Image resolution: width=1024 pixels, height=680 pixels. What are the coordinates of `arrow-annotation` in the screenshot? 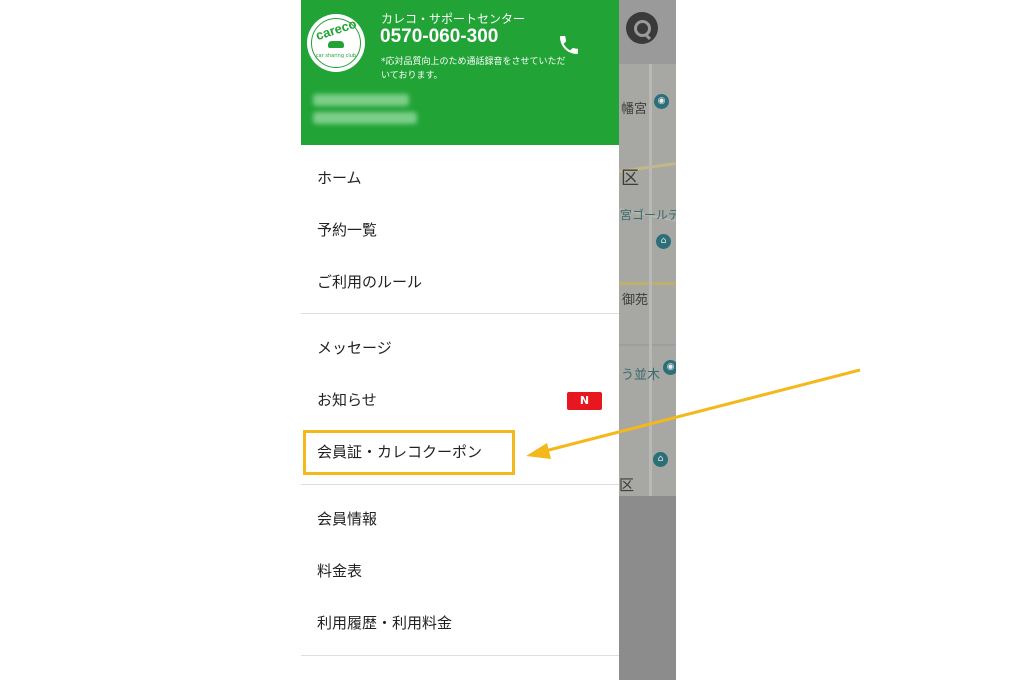 It's located at (693, 413).